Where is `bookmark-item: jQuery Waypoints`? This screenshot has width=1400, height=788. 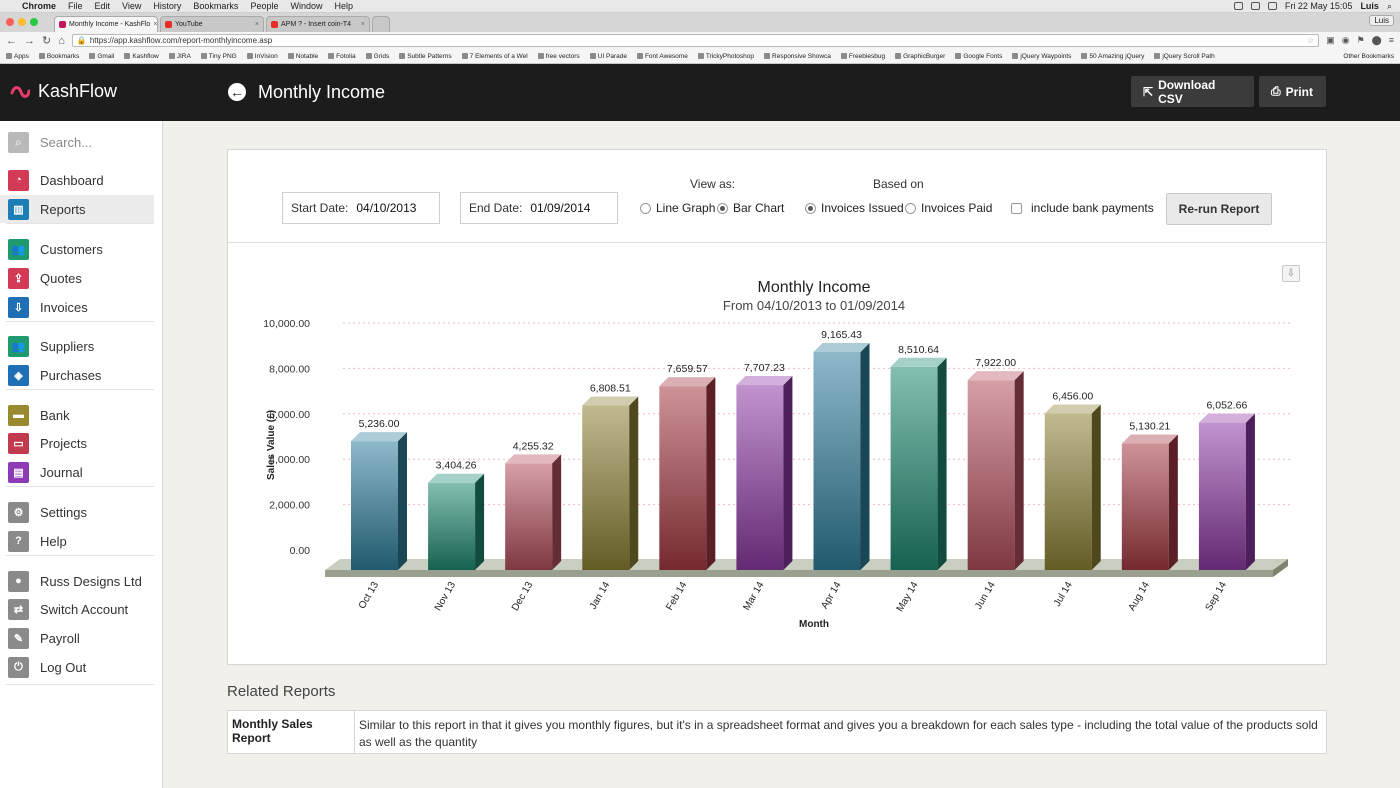 bookmark-item: jQuery Waypoints is located at coordinates (1041, 56).